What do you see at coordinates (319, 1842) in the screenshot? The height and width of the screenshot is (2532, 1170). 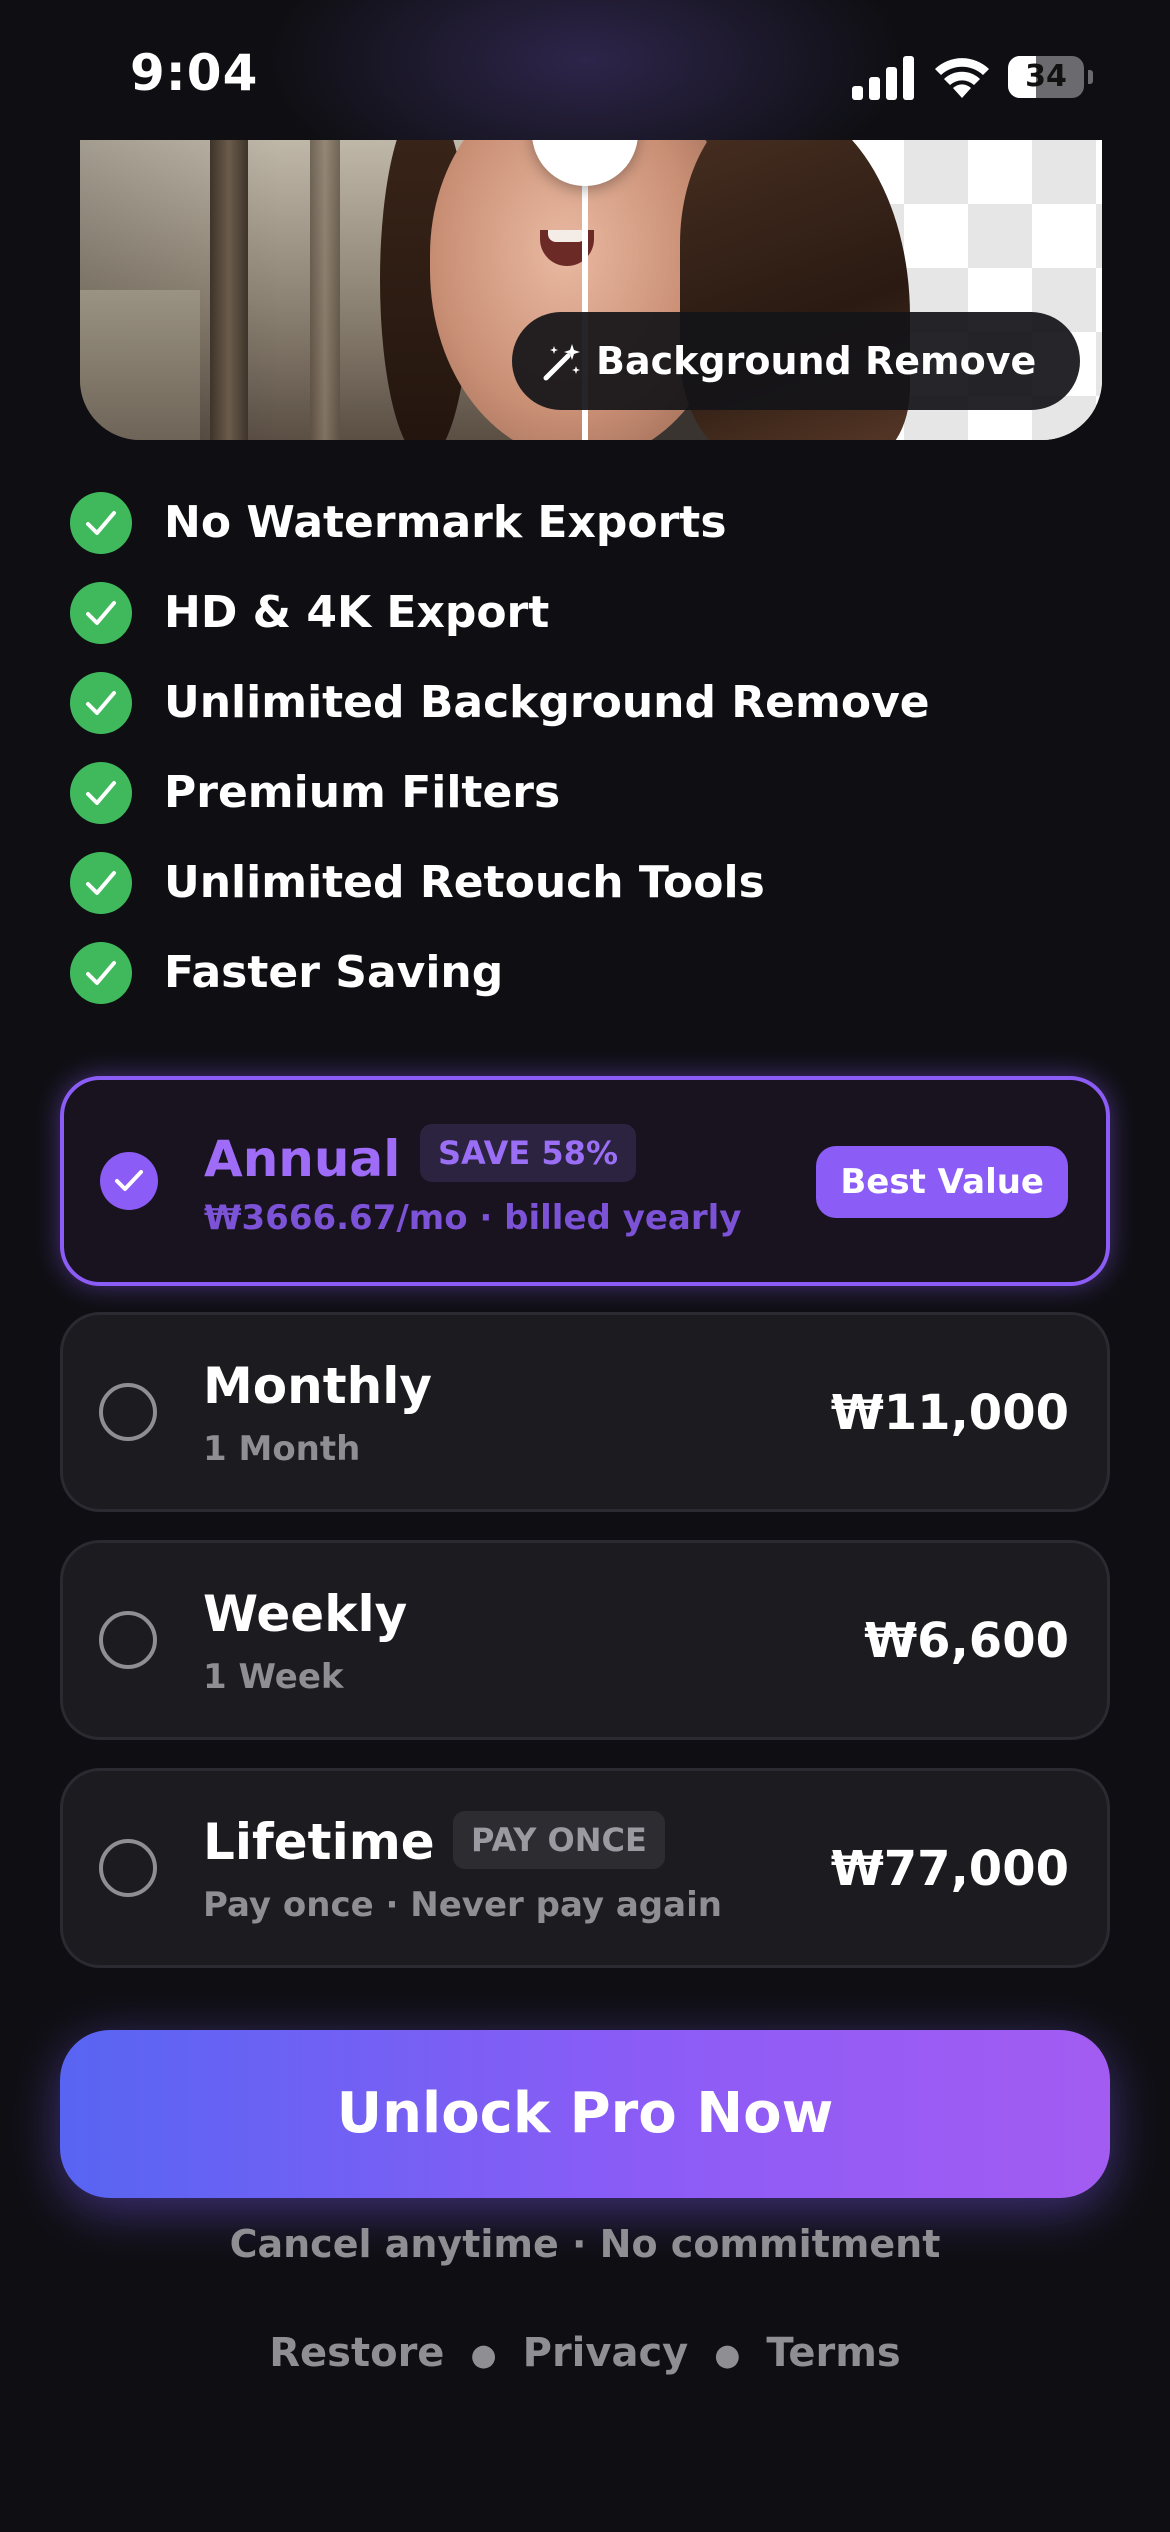 I see `plan-title: Lifetime` at bounding box center [319, 1842].